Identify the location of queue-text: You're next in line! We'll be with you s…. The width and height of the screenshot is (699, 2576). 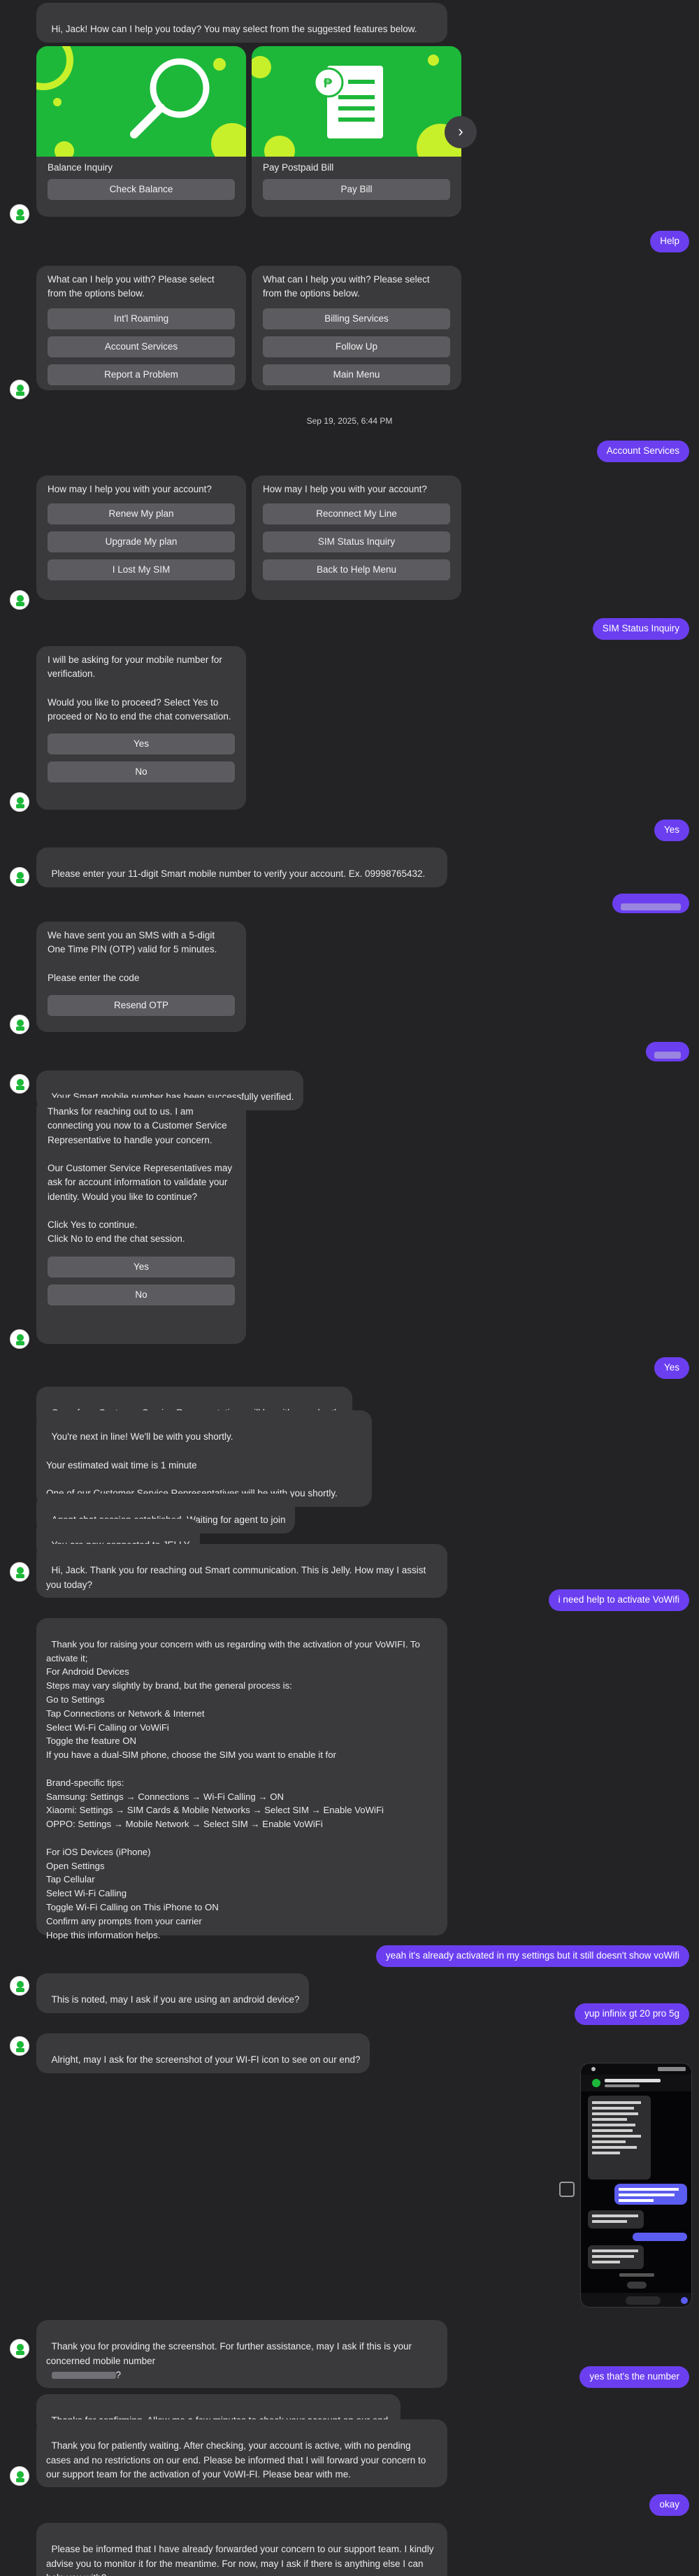
(192, 1465).